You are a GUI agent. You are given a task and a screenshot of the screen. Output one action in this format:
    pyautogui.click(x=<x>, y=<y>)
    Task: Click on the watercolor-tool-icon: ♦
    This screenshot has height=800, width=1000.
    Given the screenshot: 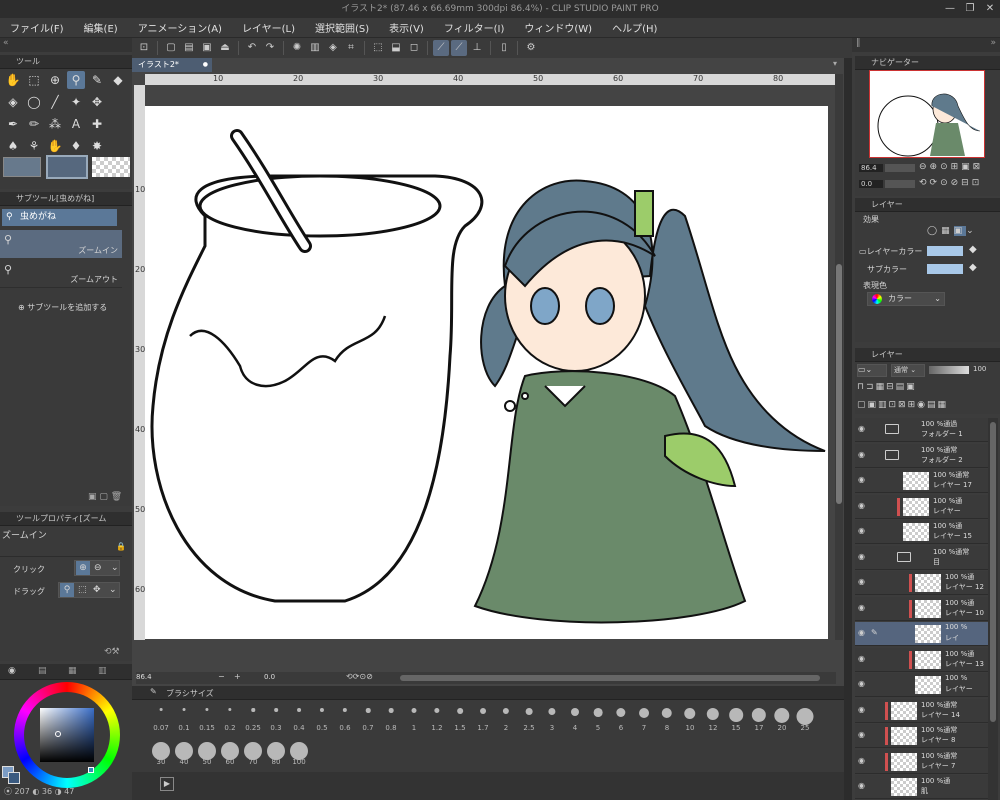 What is the action you would take?
    pyautogui.click(x=76, y=146)
    